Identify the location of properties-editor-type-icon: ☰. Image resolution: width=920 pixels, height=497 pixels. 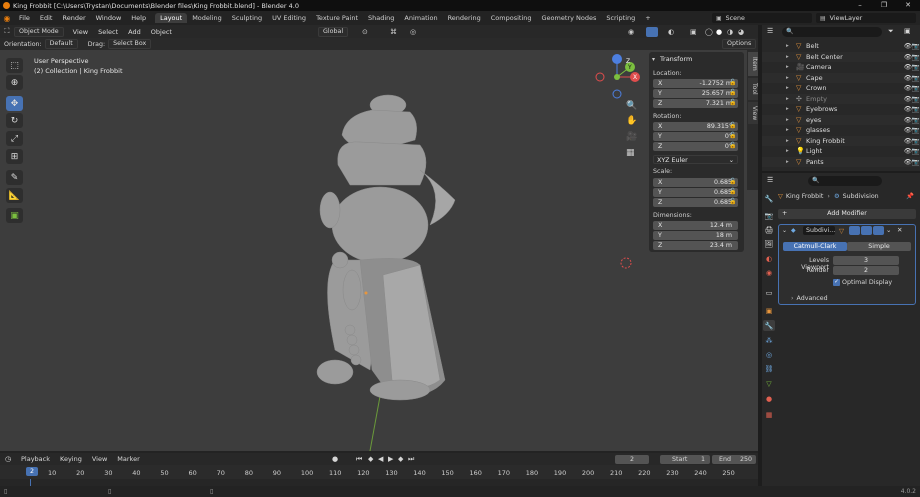
(770, 180).